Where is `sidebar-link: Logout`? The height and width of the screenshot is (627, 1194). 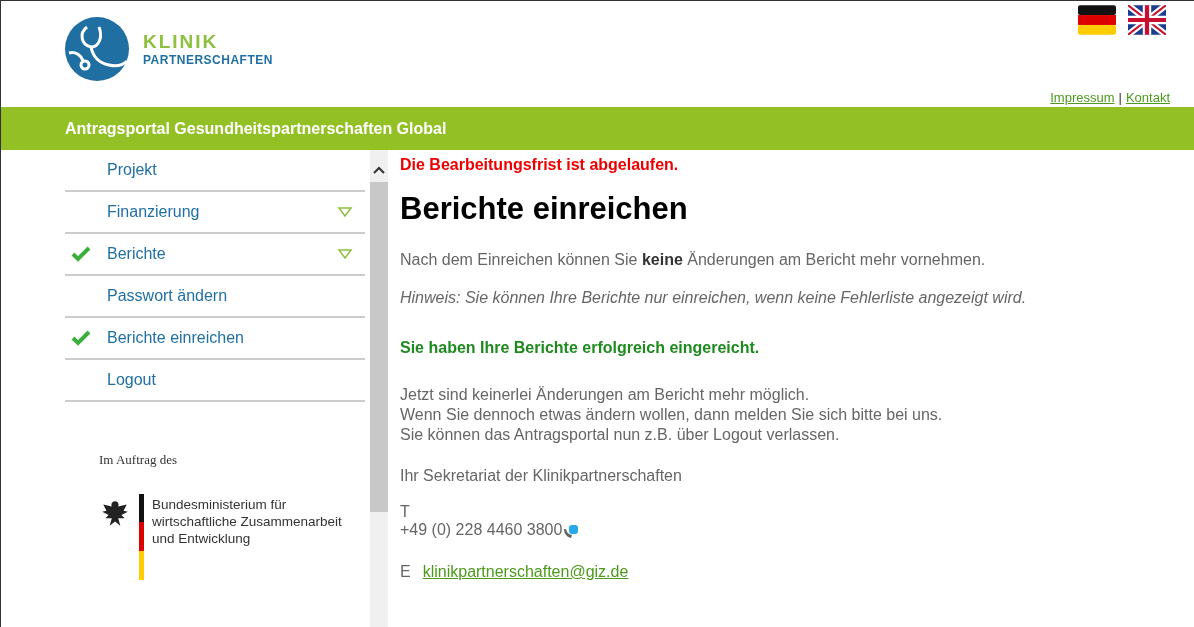
sidebar-link: Logout is located at coordinates (236, 380).